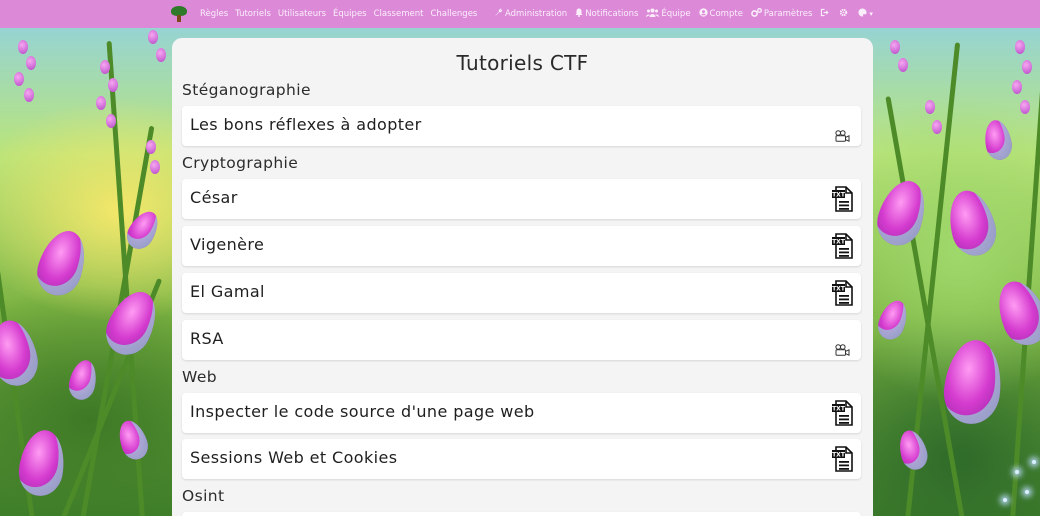 The width and height of the screenshot is (1040, 516). I want to click on tutorial-item: RSA, so click(521, 340).